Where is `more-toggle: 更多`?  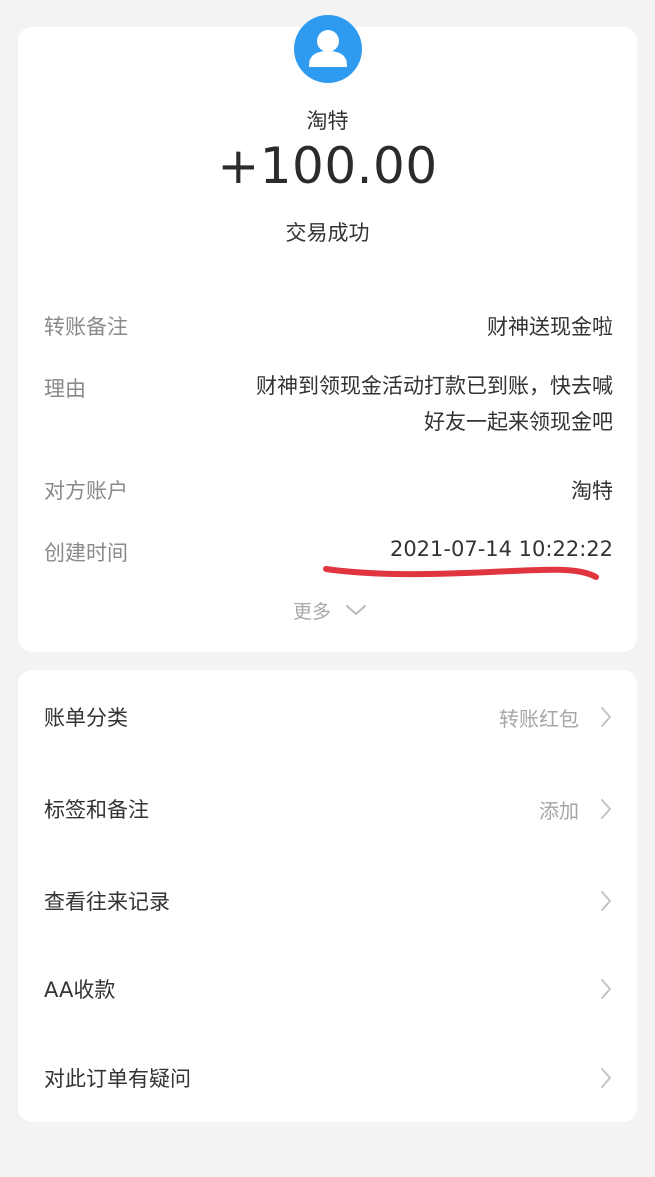 more-toggle: 更多 is located at coordinates (312, 610).